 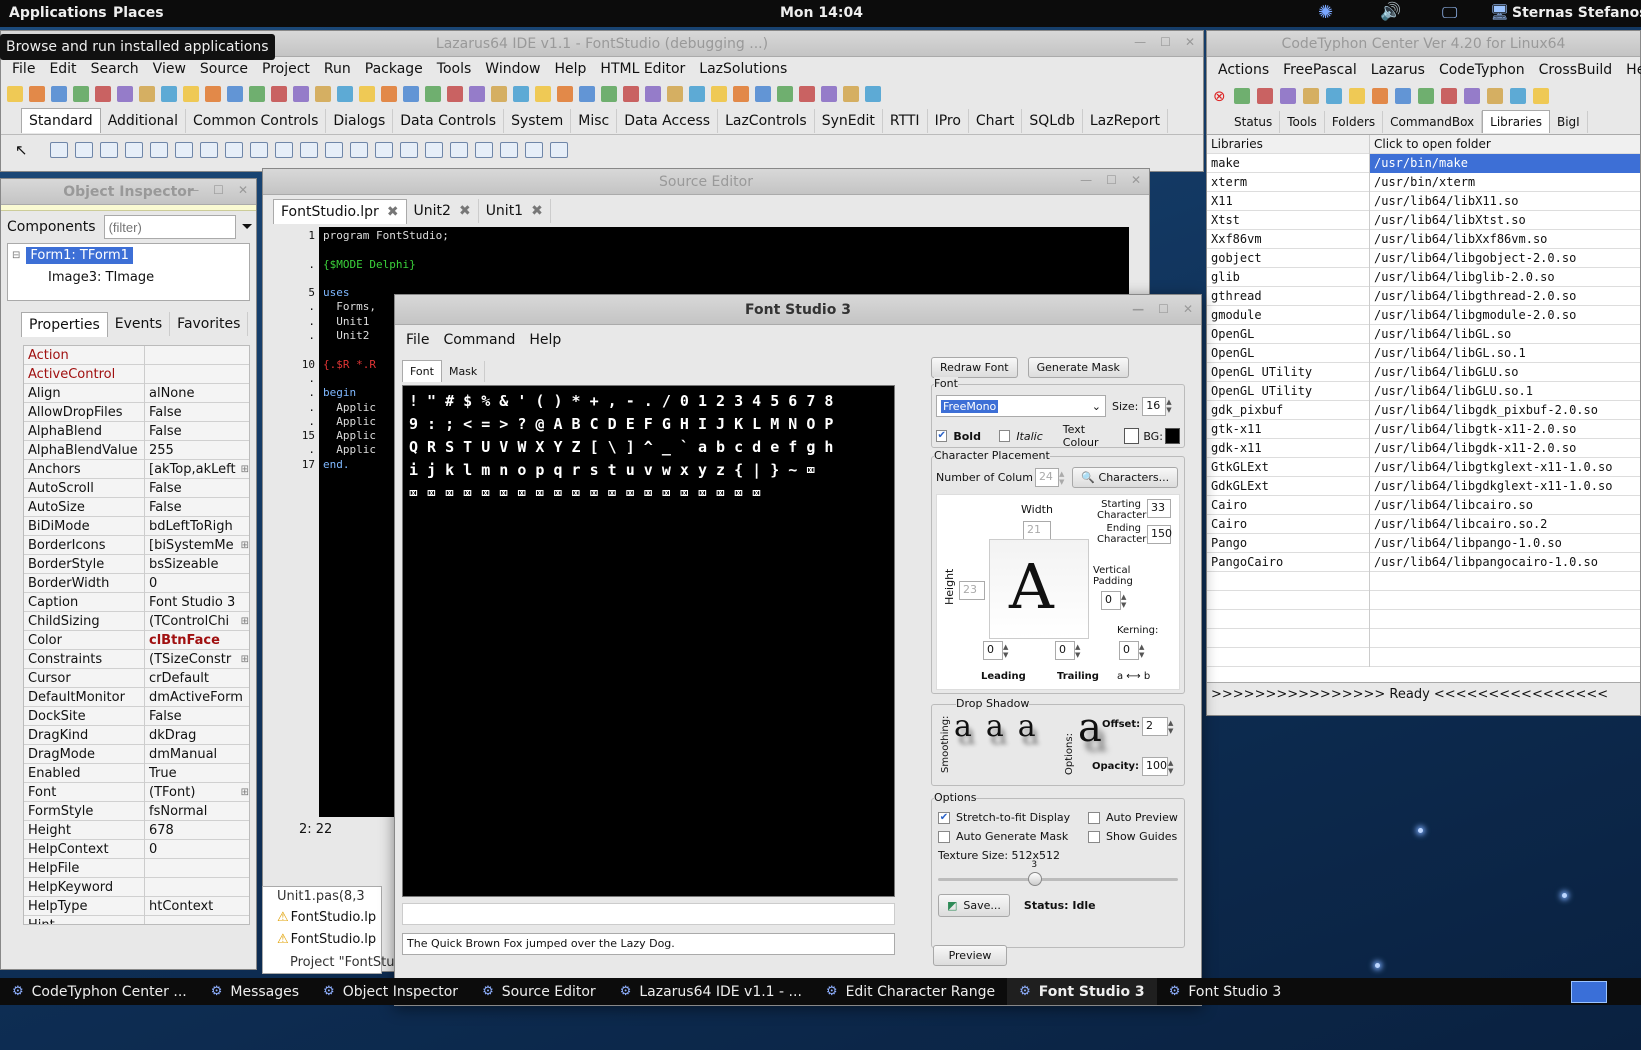 What do you see at coordinates (1505, 163) in the screenshot?
I see `library-path: /usr/bin/make` at bounding box center [1505, 163].